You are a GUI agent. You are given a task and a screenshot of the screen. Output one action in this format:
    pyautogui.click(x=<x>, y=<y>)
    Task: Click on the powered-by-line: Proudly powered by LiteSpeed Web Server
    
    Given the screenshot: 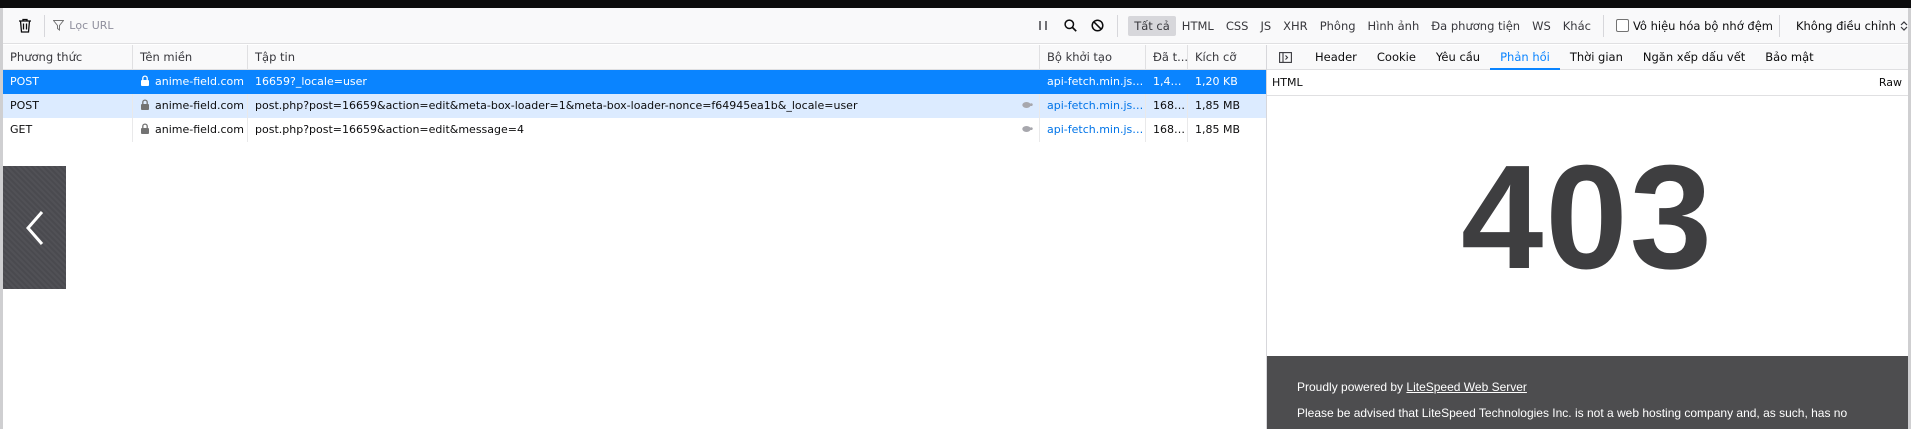 What is the action you would take?
    pyautogui.click(x=1602, y=387)
    